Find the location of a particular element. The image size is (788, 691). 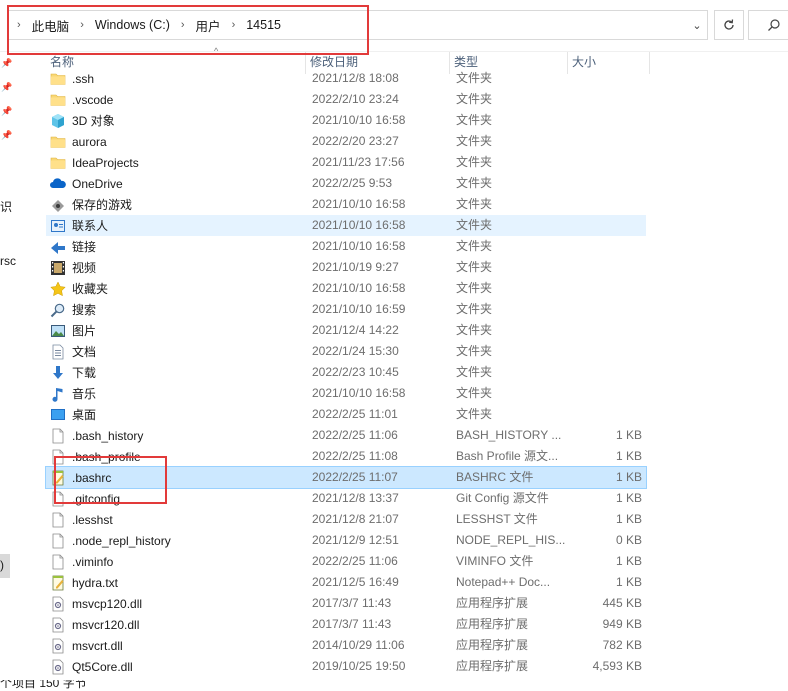

nav-item-fragment: ) is located at coordinates (2, 565).